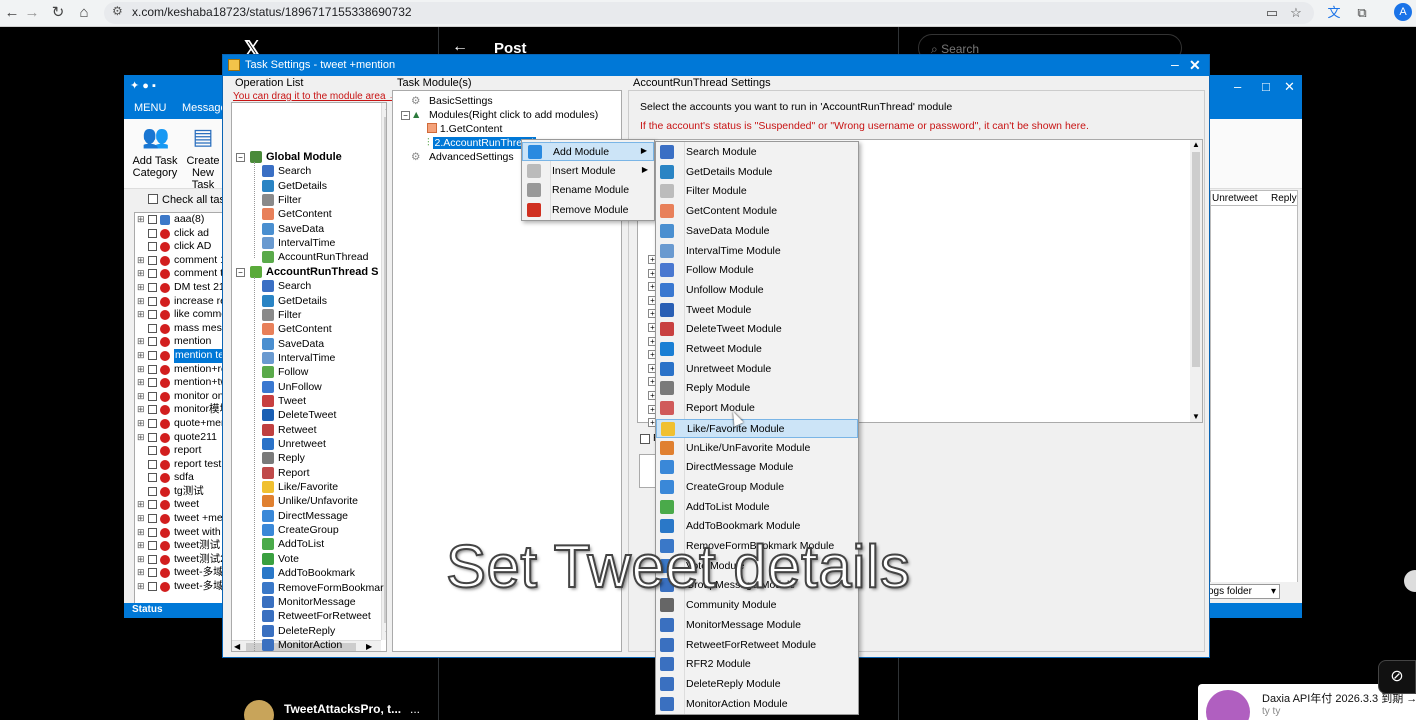  What do you see at coordinates (150, 108) in the screenshot?
I see `menu-main: MENU` at bounding box center [150, 108].